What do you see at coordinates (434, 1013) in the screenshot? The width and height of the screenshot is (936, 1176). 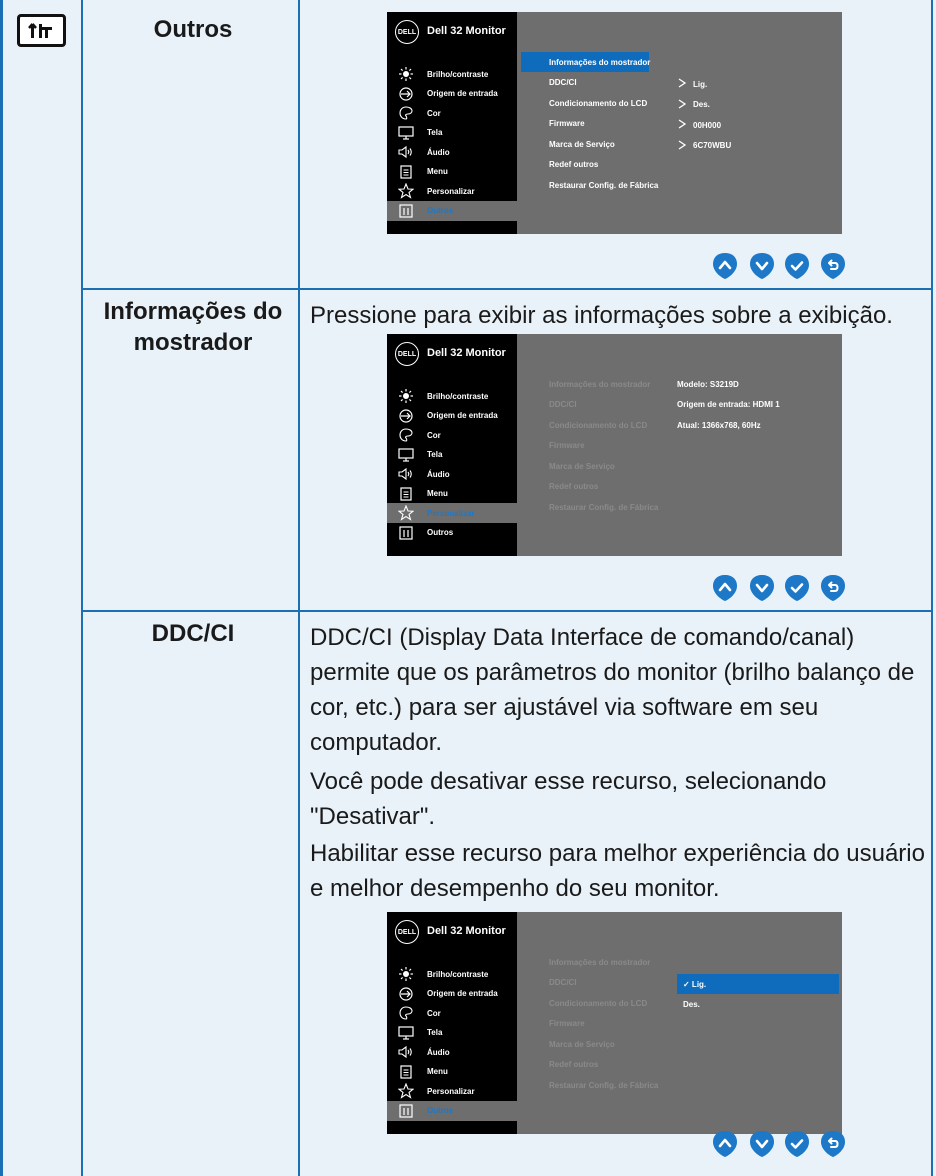 I see `osd-menu-label: Cor` at bounding box center [434, 1013].